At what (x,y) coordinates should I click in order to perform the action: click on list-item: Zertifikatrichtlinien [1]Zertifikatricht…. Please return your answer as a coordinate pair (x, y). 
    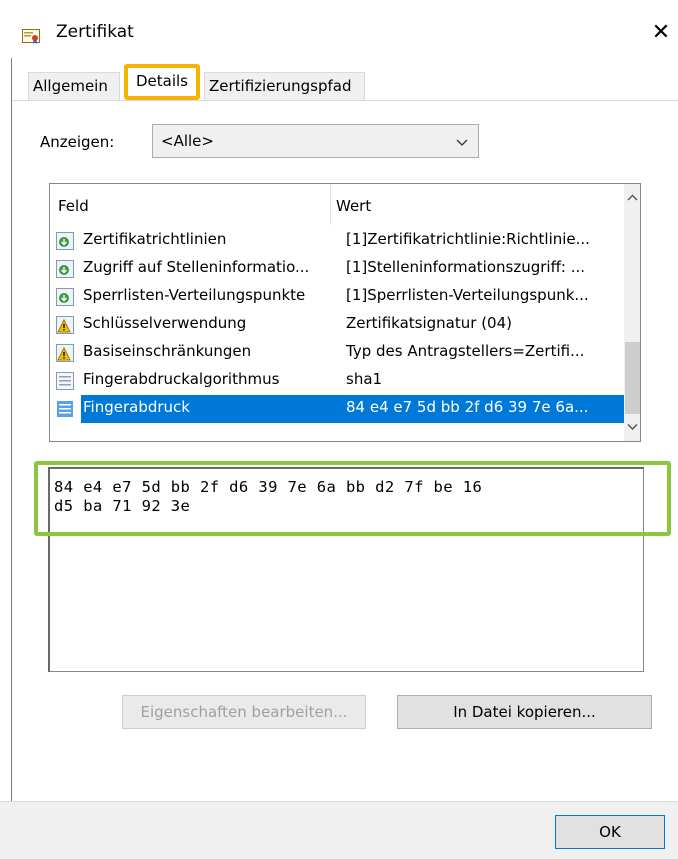
    Looking at the image, I should click on (337, 241).